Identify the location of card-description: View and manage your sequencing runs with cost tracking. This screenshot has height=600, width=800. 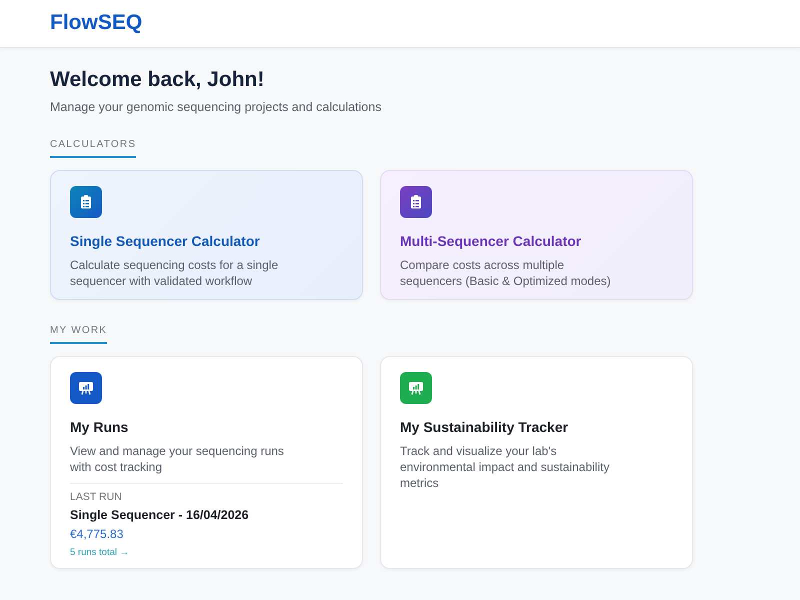
(177, 459).